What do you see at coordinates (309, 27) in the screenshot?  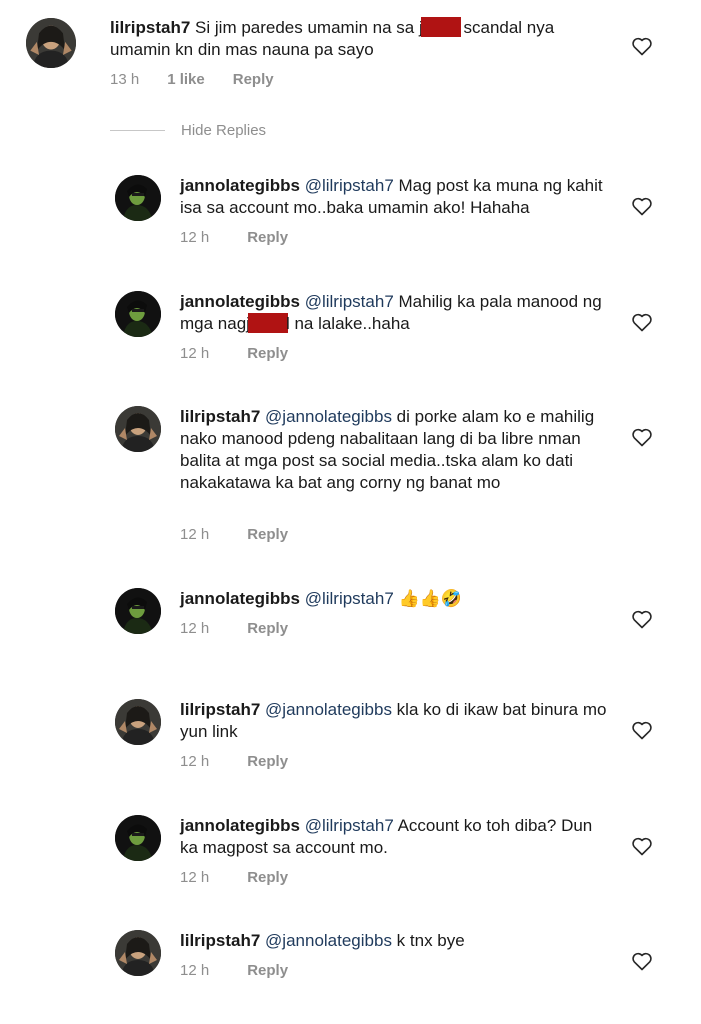 I see `comment-body: Si jim paredes umamin na sa j` at bounding box center [309, 27].